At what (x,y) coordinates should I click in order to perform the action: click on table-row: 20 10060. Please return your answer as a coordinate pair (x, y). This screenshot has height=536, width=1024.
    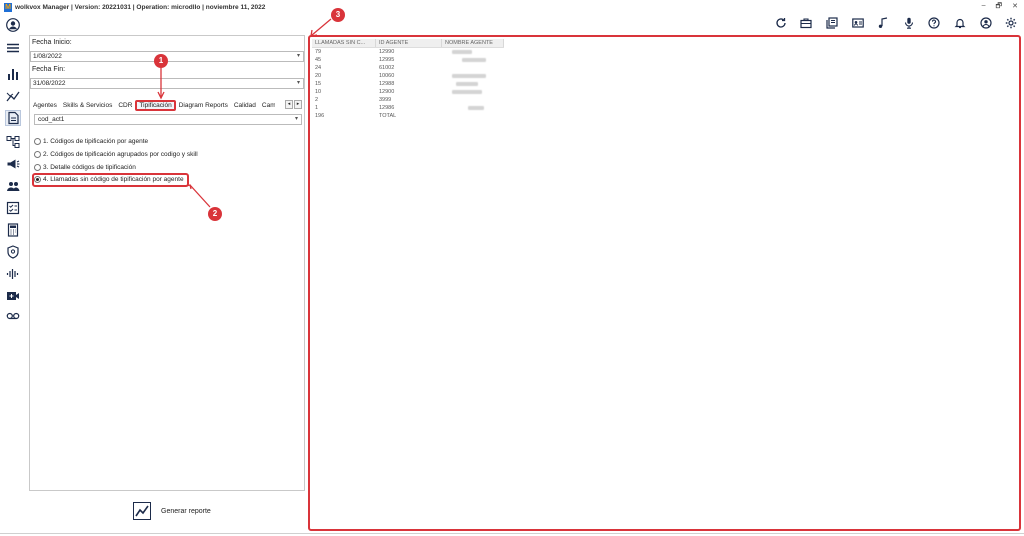
    Looking at the image, I should click on (408, 76).